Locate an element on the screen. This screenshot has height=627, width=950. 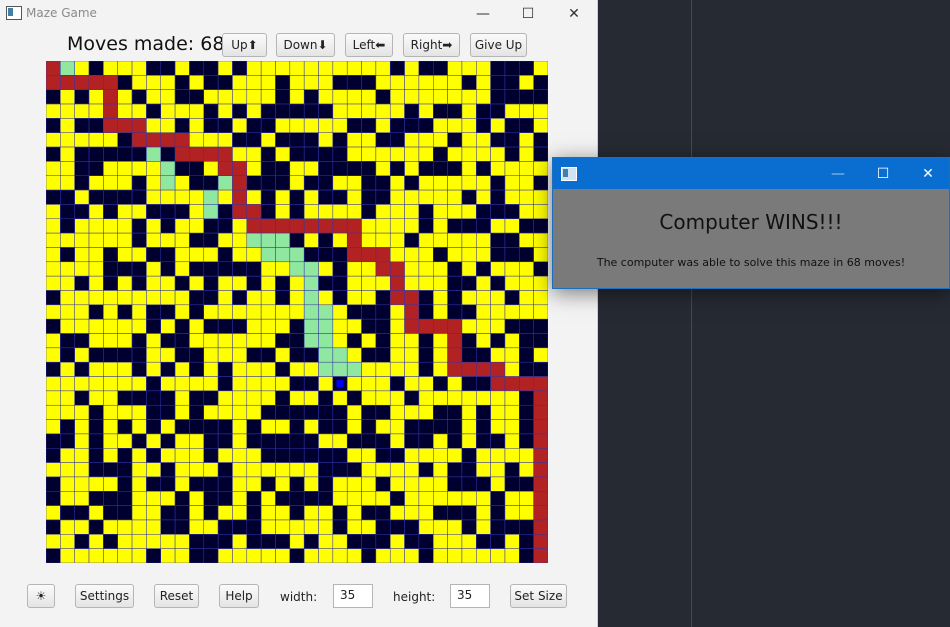
set-size-button: Set Size is located at coordinates (538, 596).